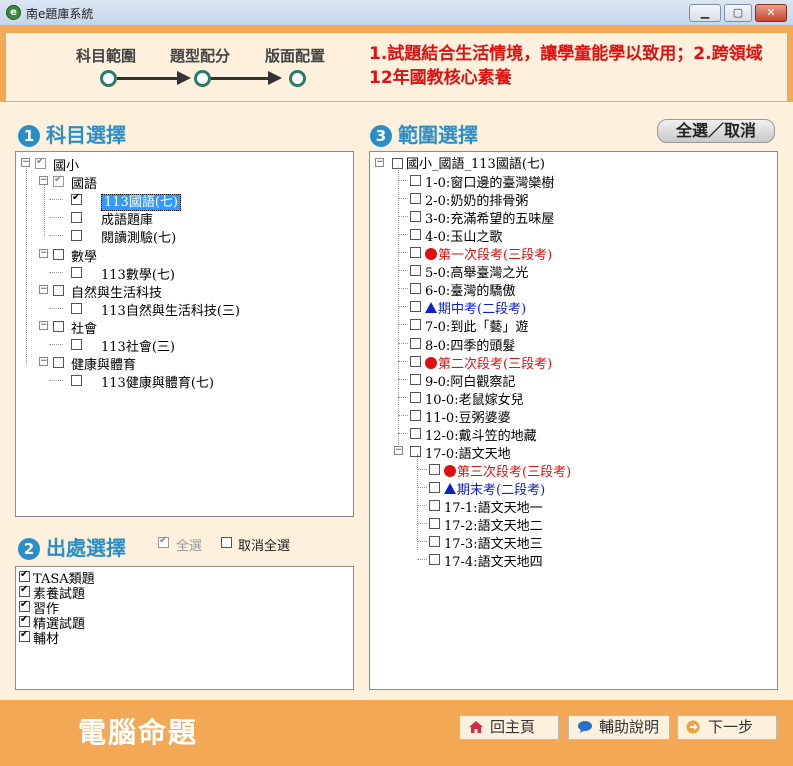 This screenshot has width=793, height=766. What do you see at coordinates (488, 253) in the screenshot?
I see `range-item: 第一次段考(三段考)` at bounding box center [488, 253].